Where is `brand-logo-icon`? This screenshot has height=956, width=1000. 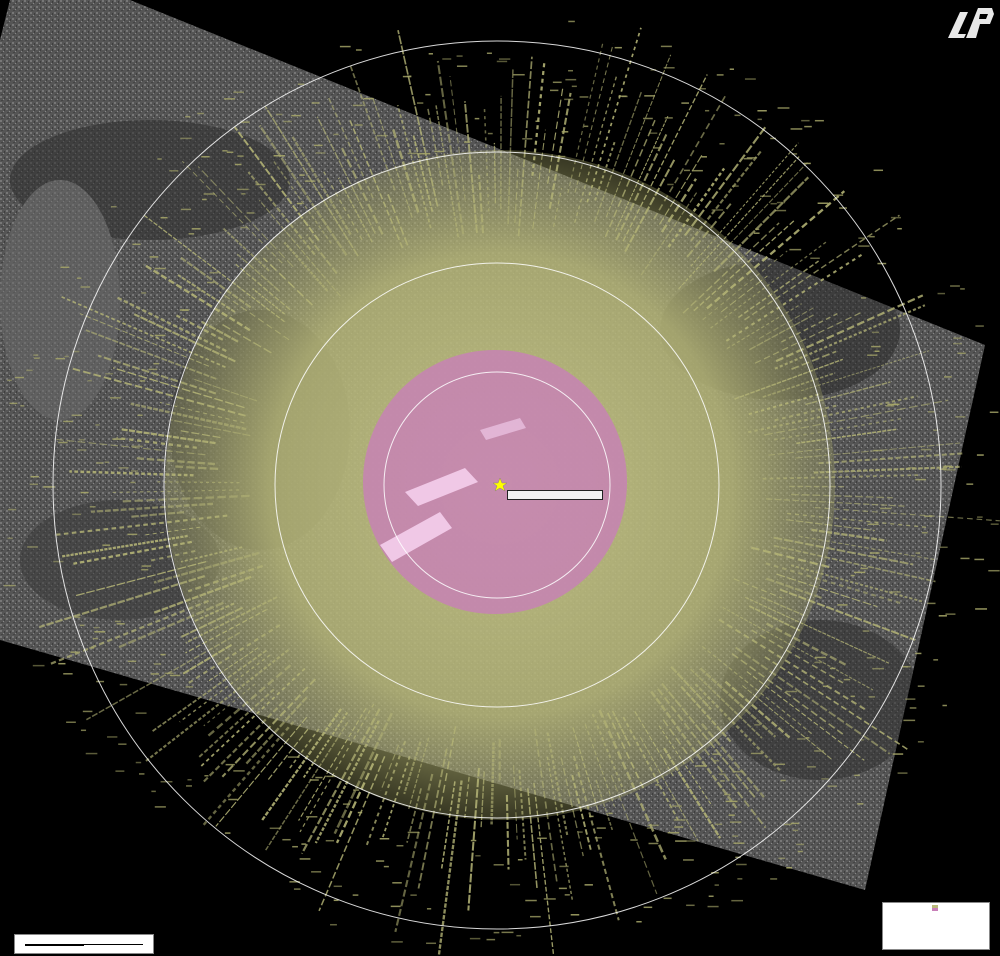 brand-logo-icon is located at coordinates (971, 23).